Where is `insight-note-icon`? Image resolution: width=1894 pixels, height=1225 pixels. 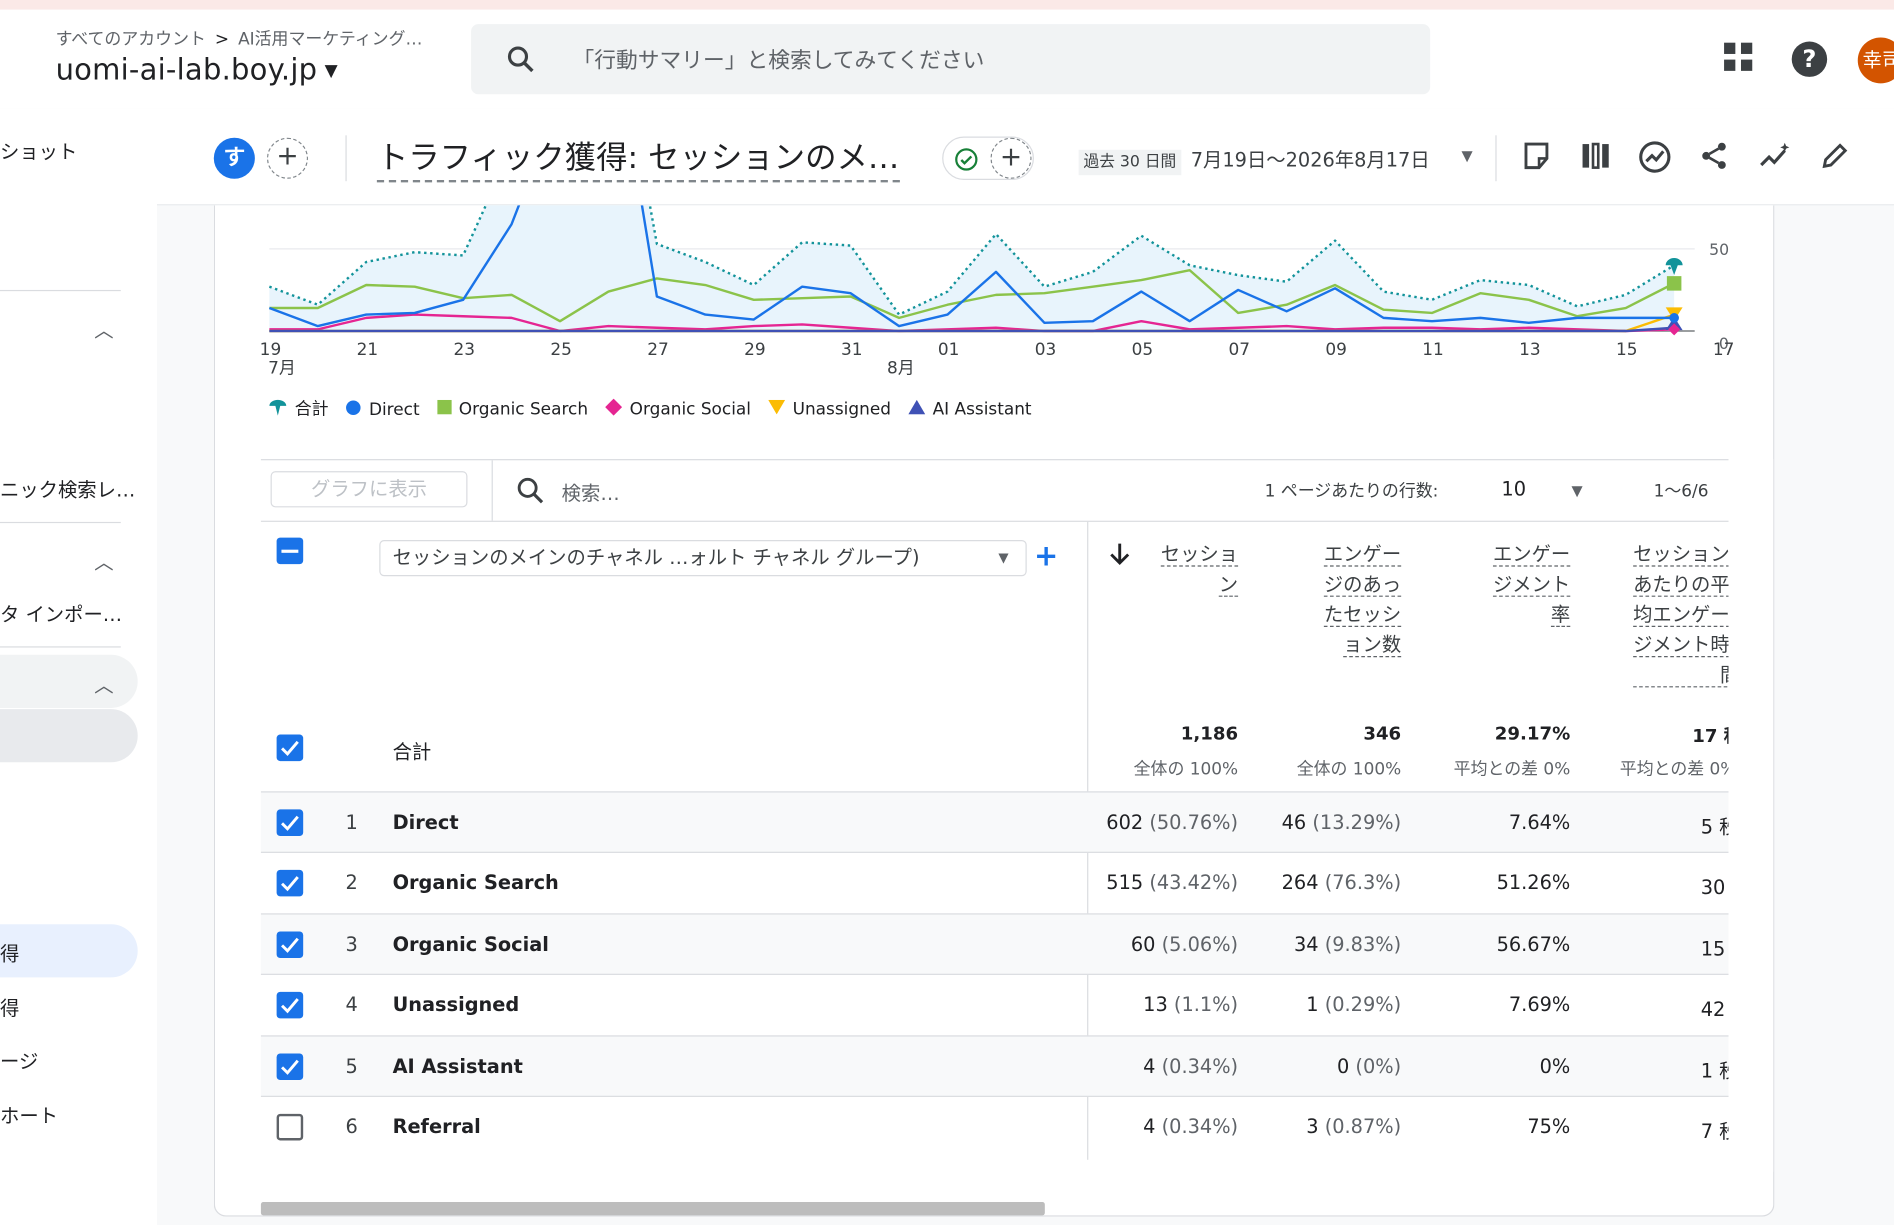 insight-note-icon is located at coordinates (1536, 155).